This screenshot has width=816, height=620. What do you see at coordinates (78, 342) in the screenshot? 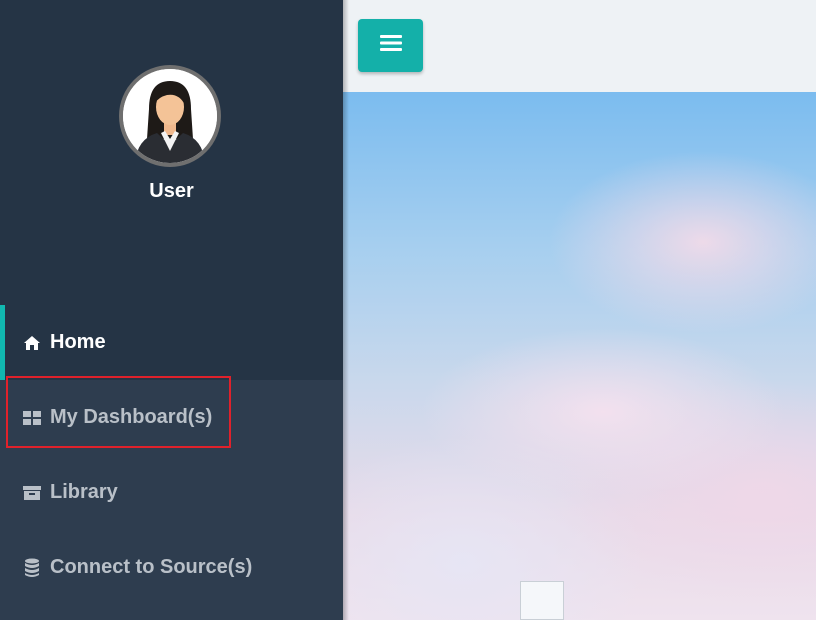
I see `sidebar-item-label: Home` at bounding box center [78, 342].